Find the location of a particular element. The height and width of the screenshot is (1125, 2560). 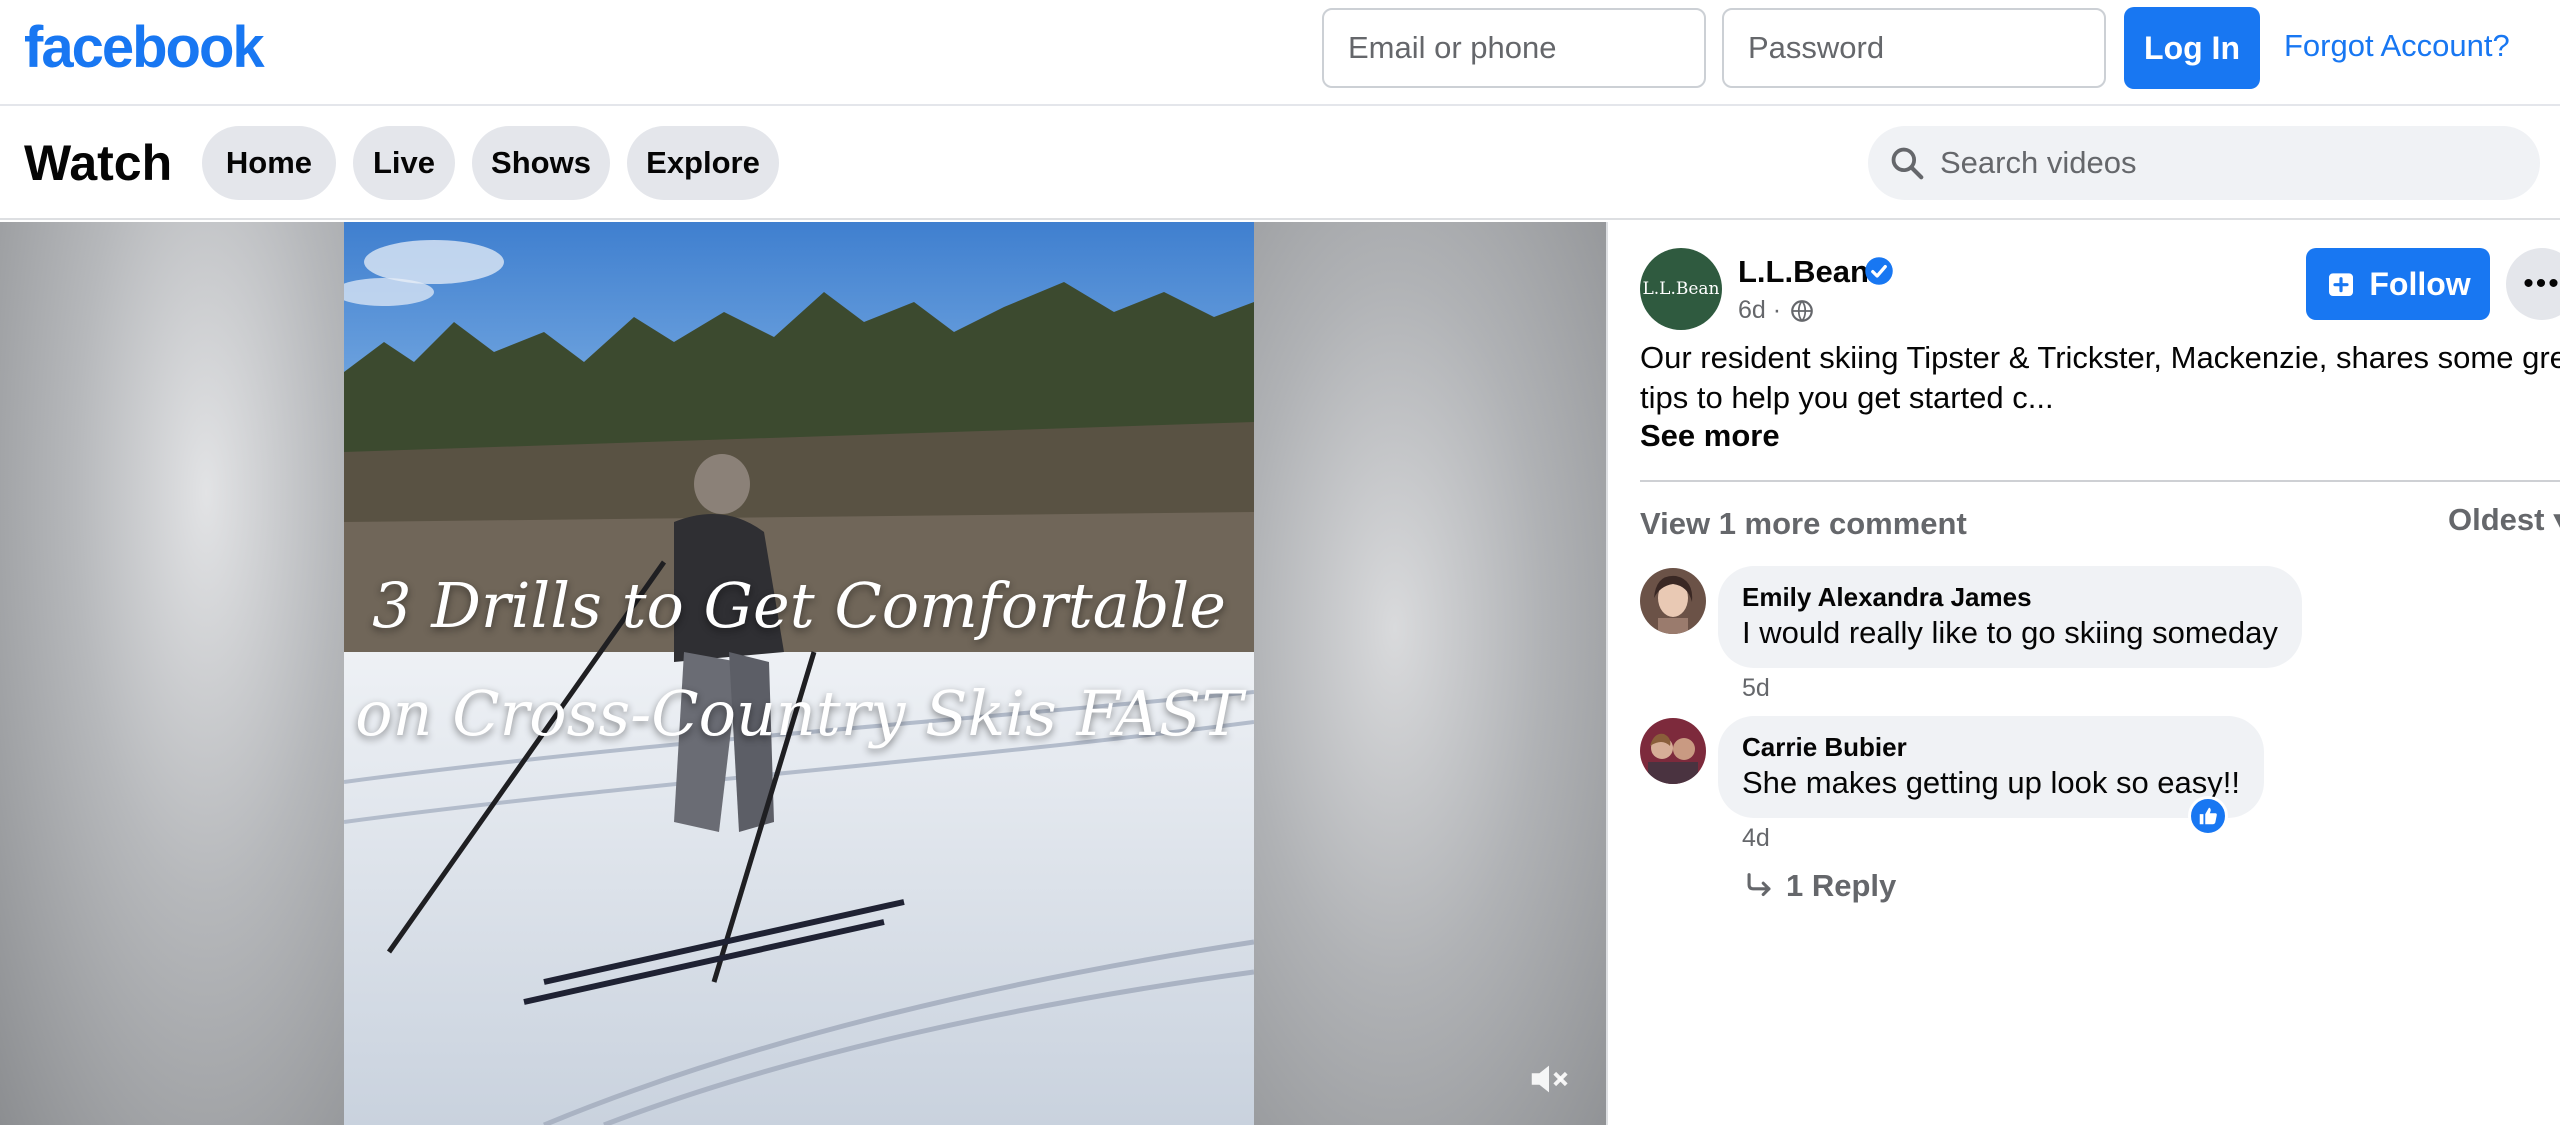

comment-author: Emily Alexandra James is located at coordinates (2010, 597).